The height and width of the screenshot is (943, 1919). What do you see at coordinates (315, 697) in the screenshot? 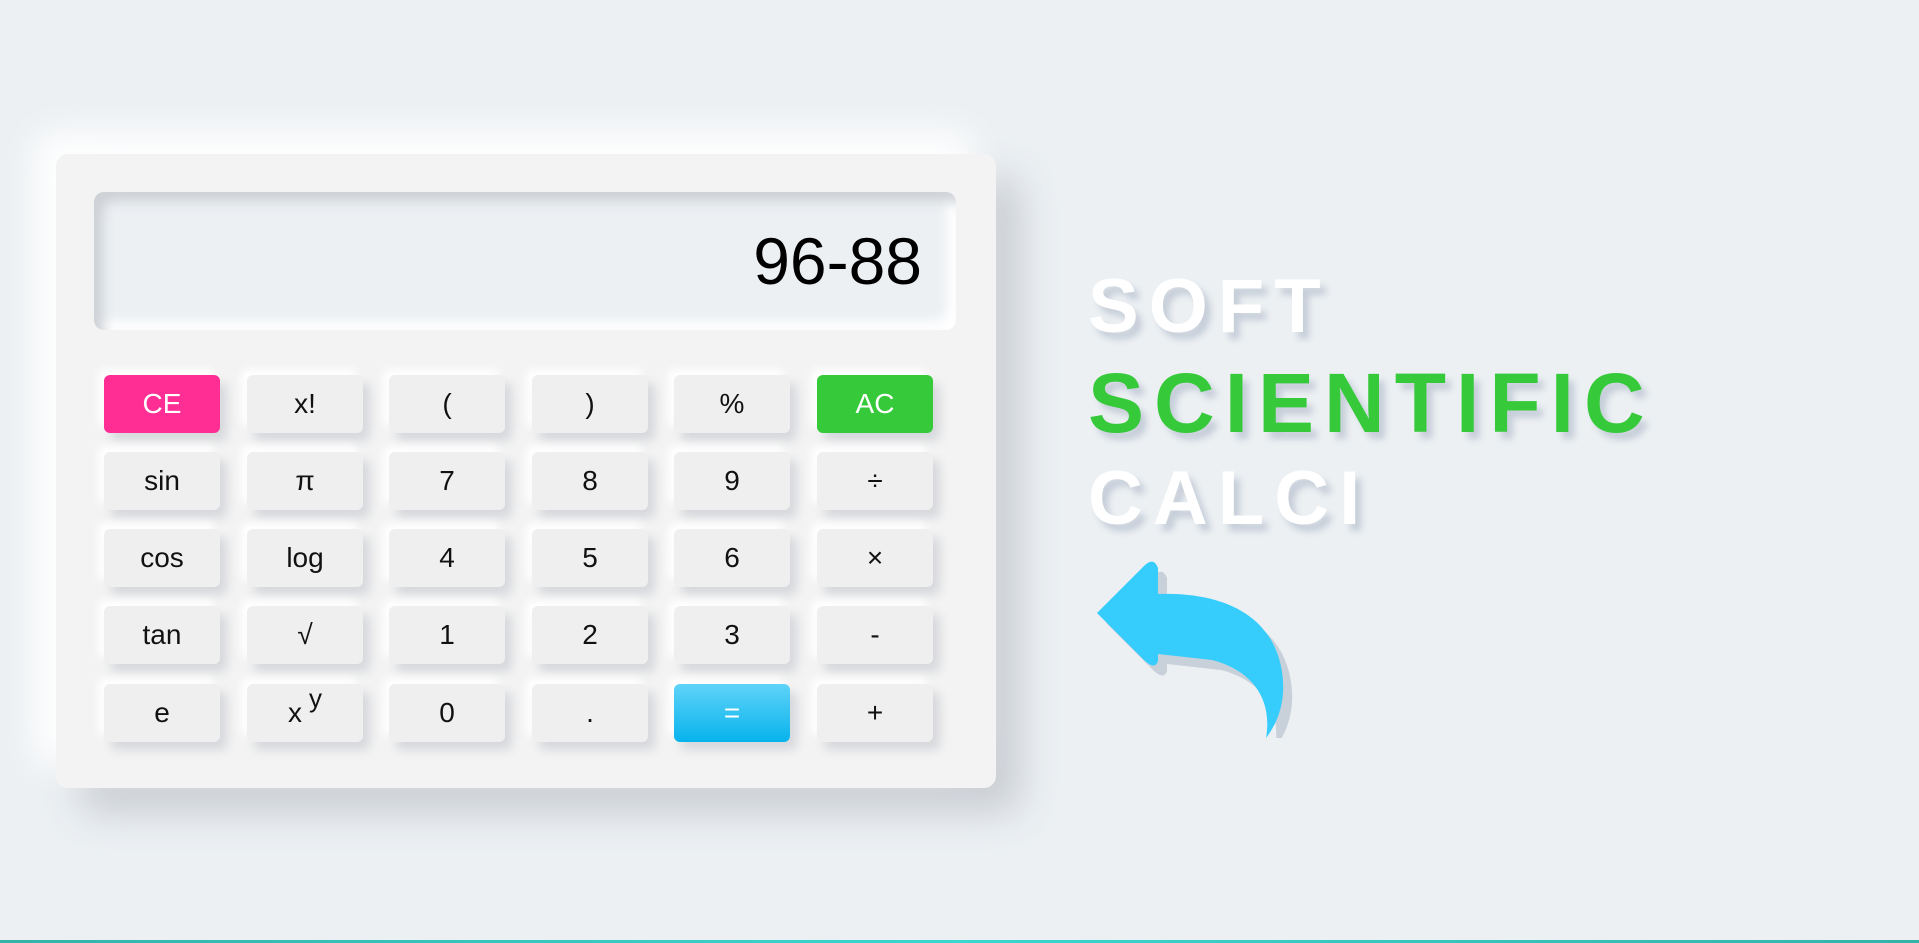
I see `power-exponent-label: y` at bounding box center [315, 697].